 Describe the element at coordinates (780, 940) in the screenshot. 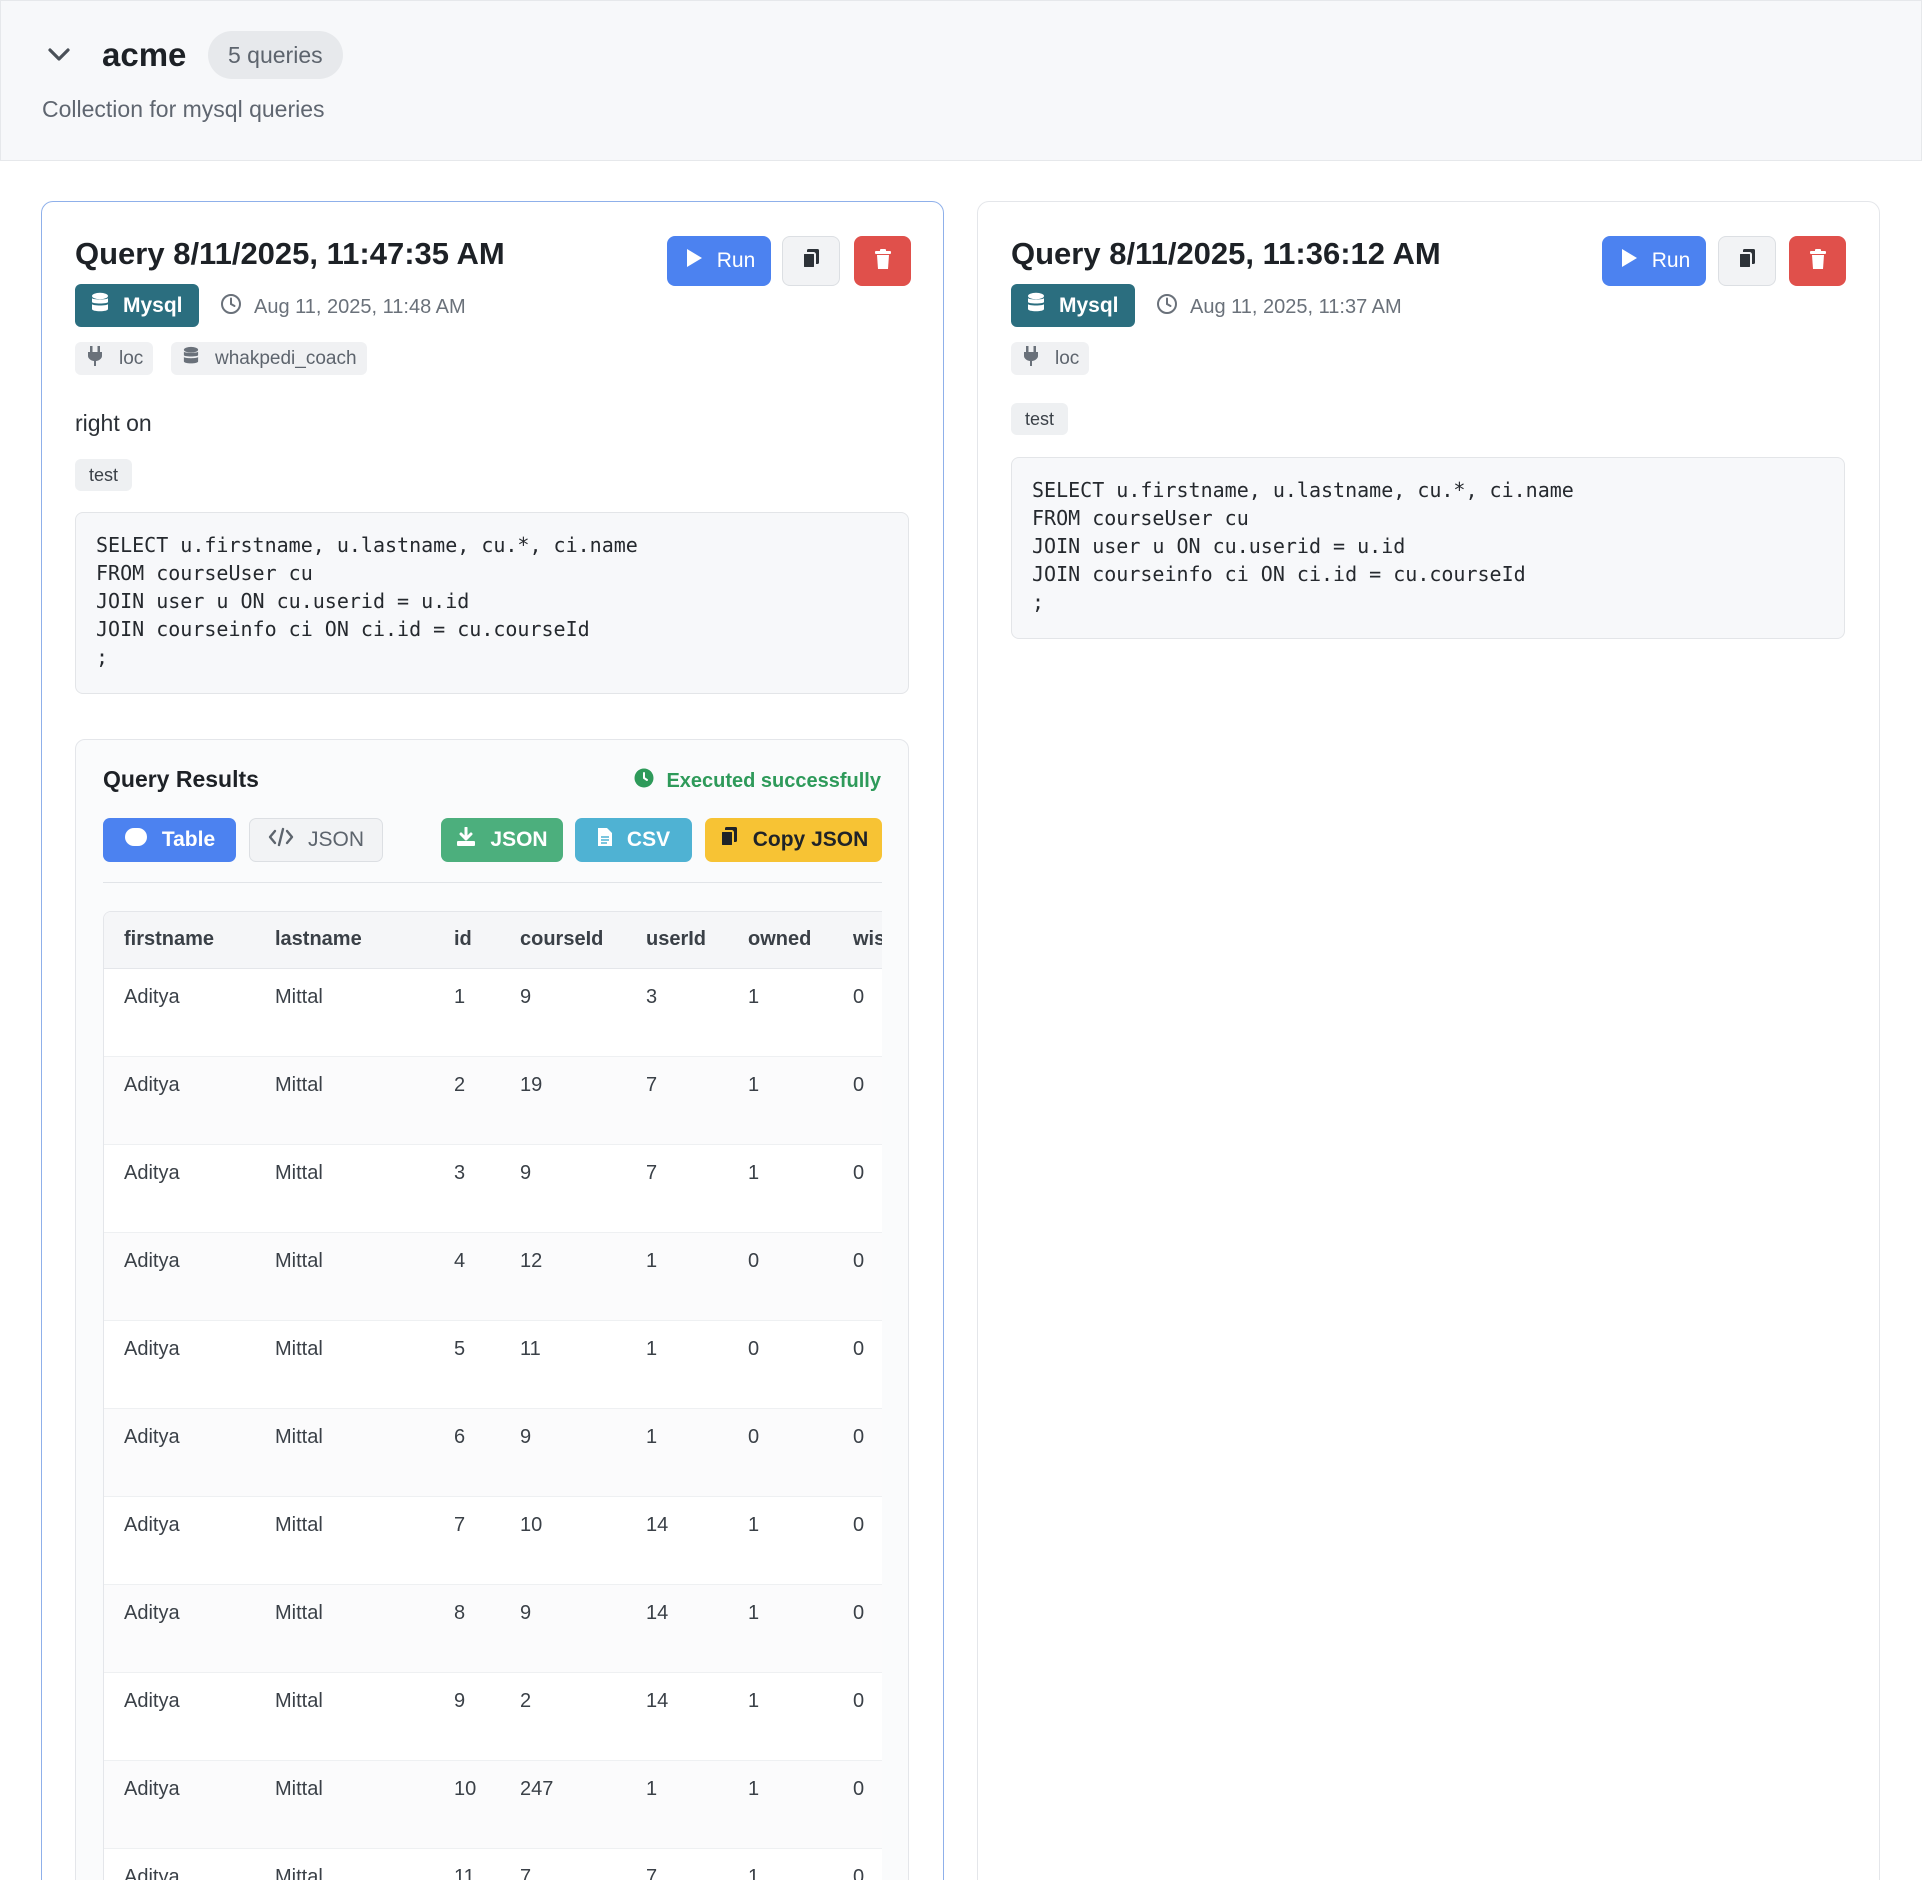

I see `column-header-owned: owned` at that location.